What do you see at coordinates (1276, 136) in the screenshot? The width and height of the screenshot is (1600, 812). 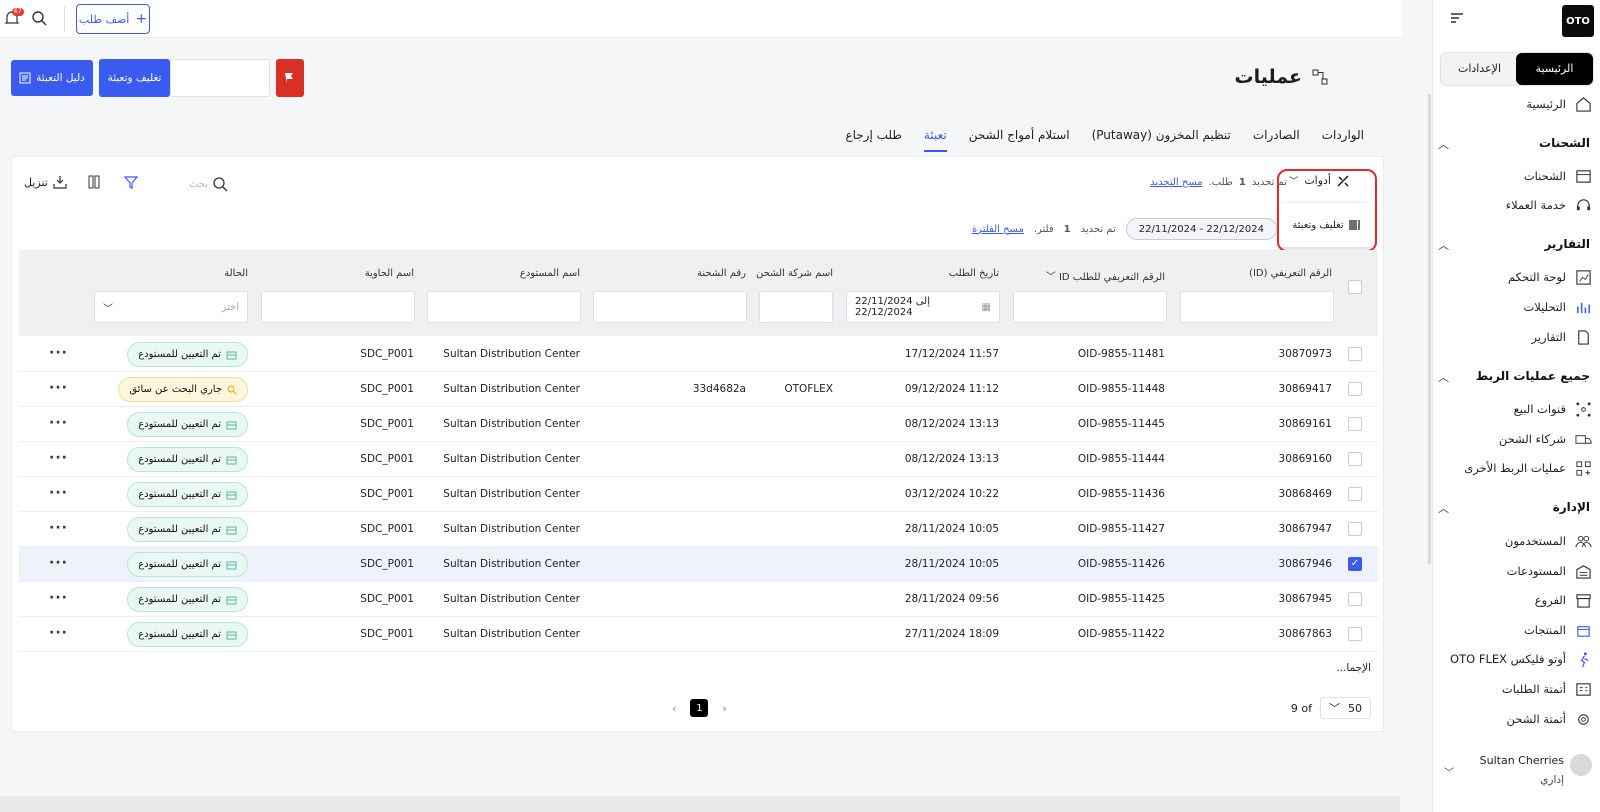 I see `tab-outbound: الصادرات` at bounding box center [1276, 136].